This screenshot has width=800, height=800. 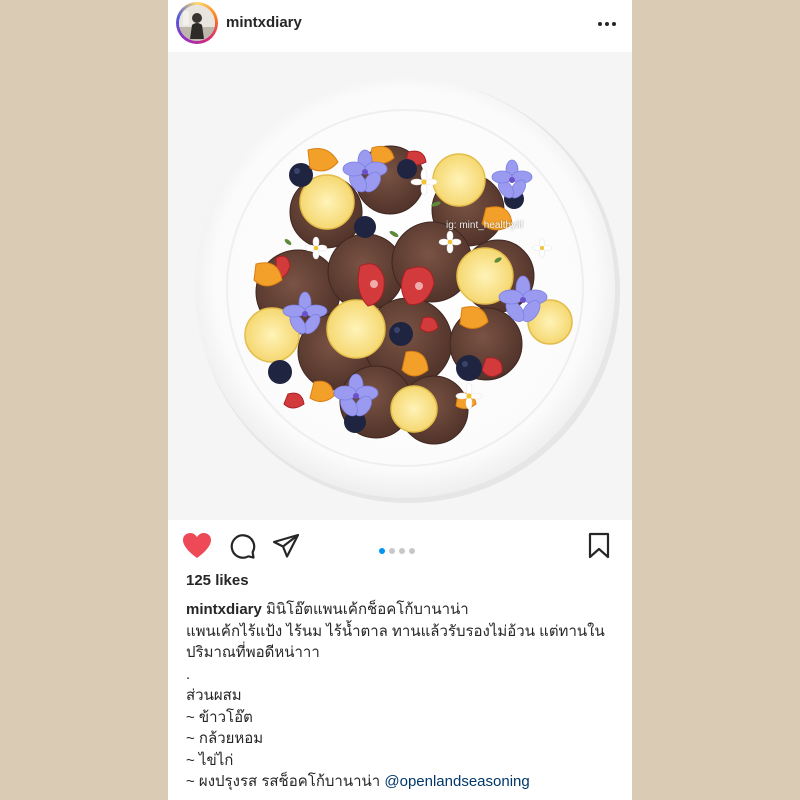 I want to click on heart-filled-icon, so click(x=197, y=546).